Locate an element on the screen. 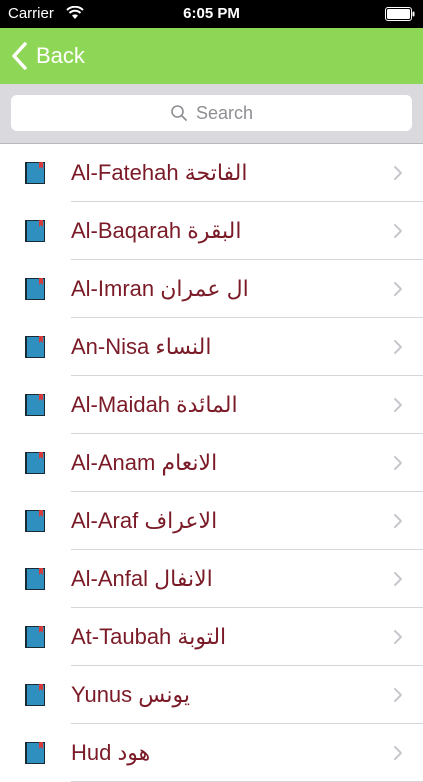  navigation-bar: Back is located at coordinates (211, 56).